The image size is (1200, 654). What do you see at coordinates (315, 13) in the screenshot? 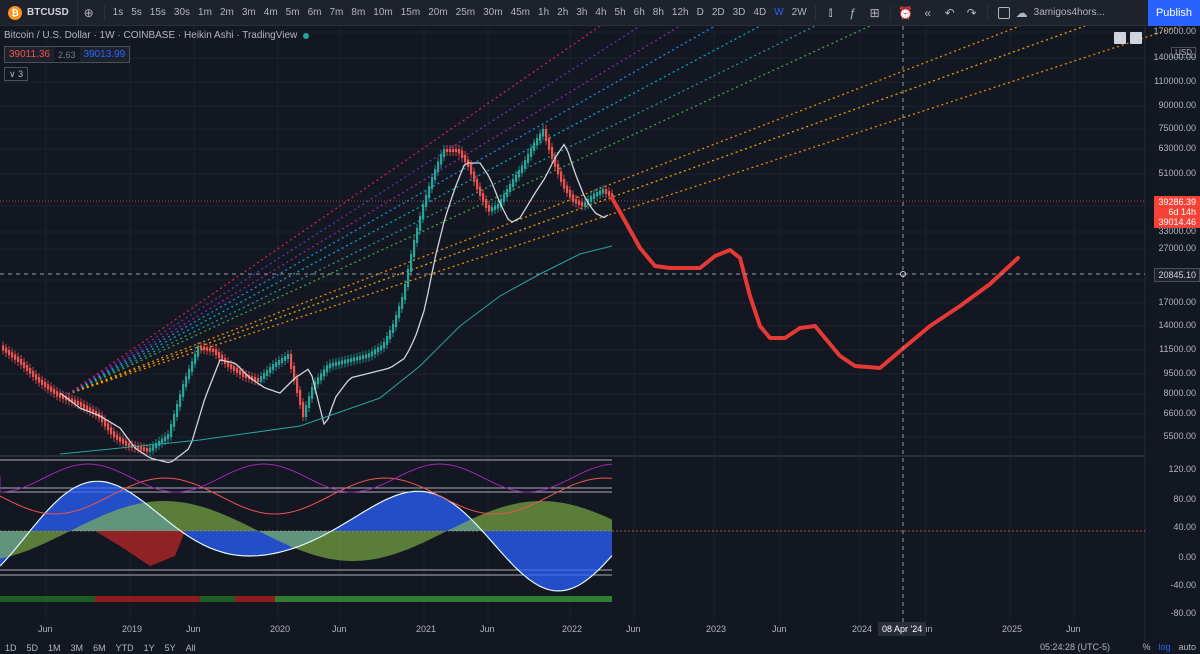
I see `interval-6m: 6m` at bounding box center [315, 13].